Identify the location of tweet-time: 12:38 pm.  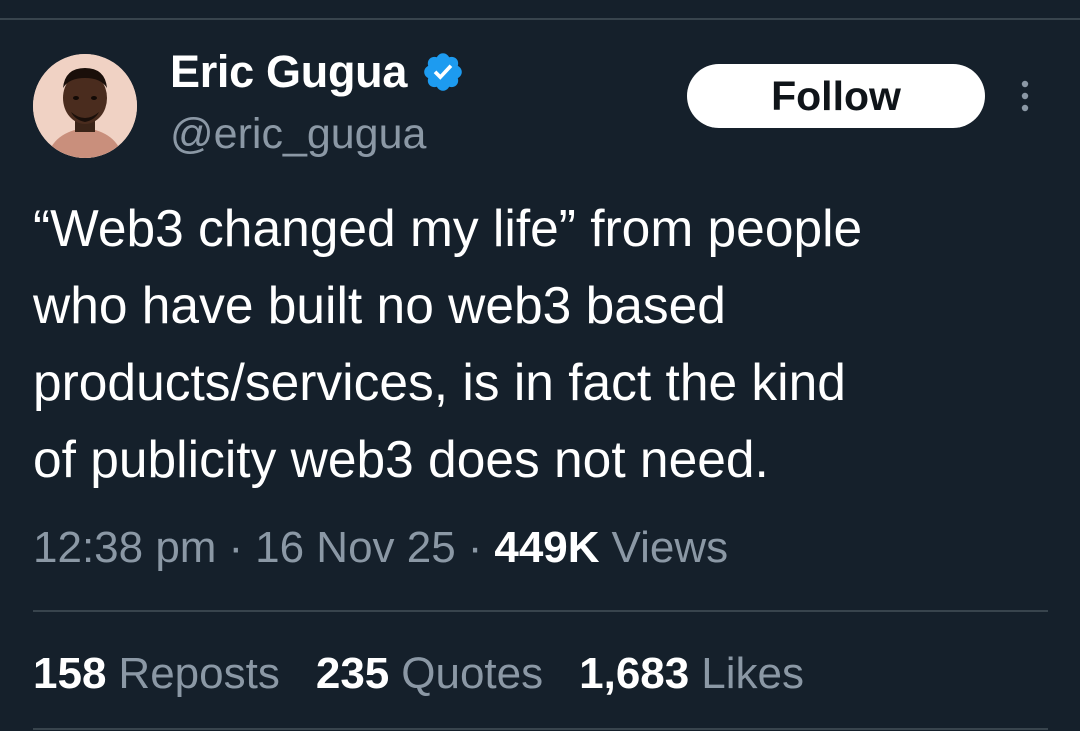
(124, 548).